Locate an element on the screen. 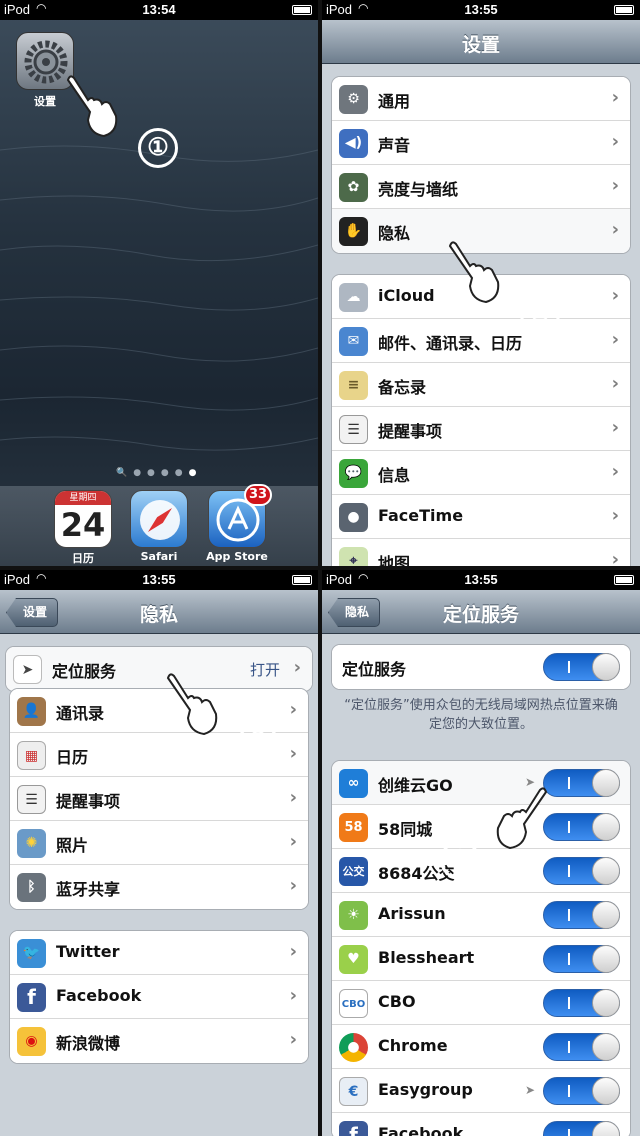 The width and height of the screenshot is (640, 1136). dock-label-appstore: App Store is located at coordinates (237, 556).